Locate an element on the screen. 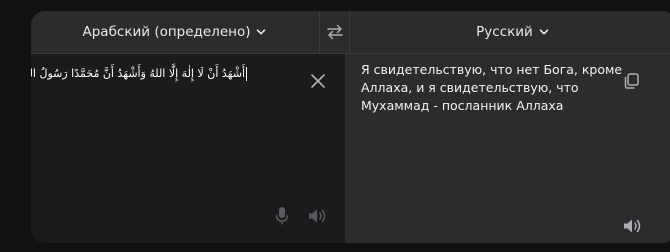  source-language-label: Арабский (определено) is located at coordinates (166, 32).